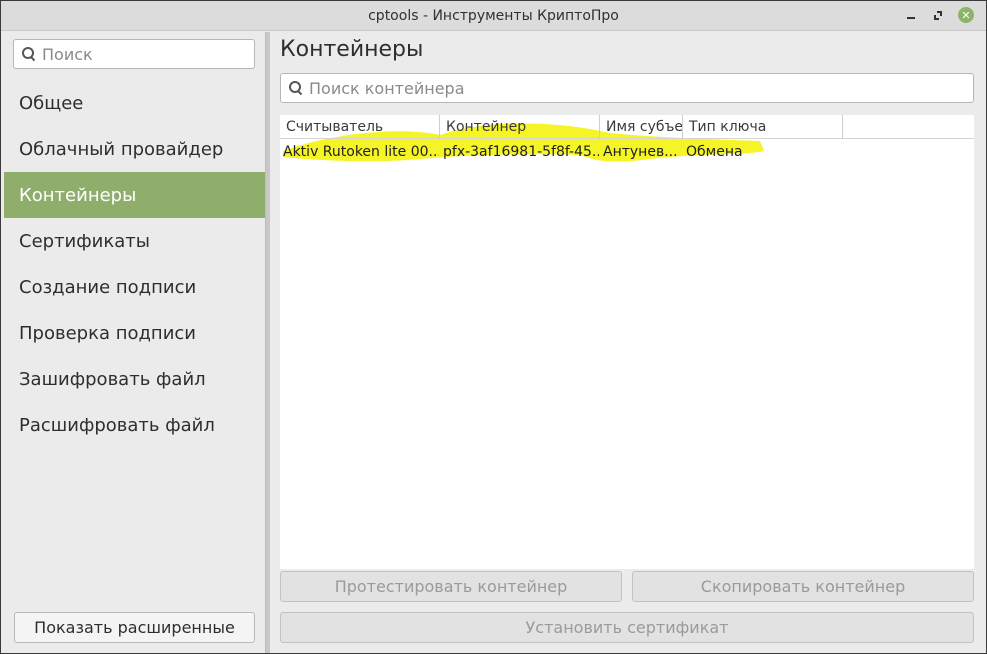 Image resolution: width=987 pixels, height=654 pixels. I want to click on column-header-key-type: Тип ключа, so click(763, 127).